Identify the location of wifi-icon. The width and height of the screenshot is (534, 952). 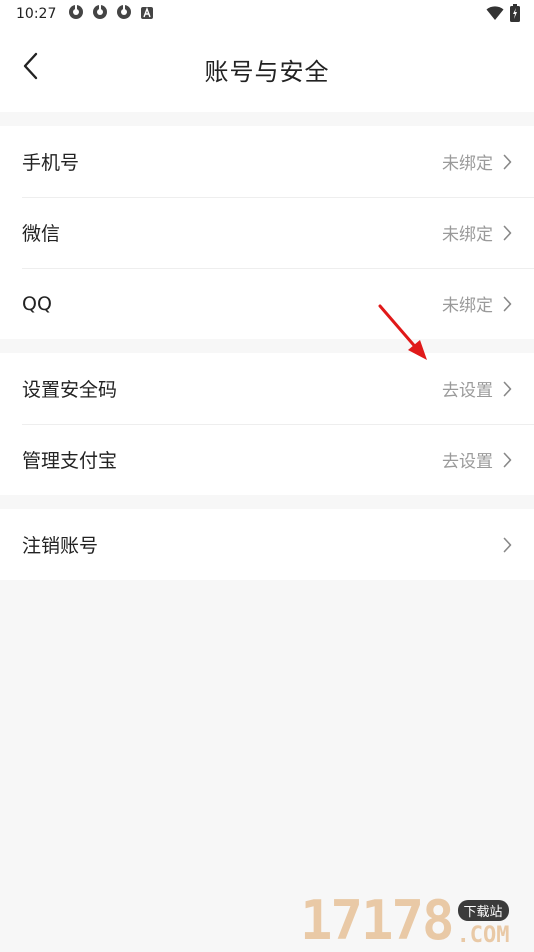
(495, 15).